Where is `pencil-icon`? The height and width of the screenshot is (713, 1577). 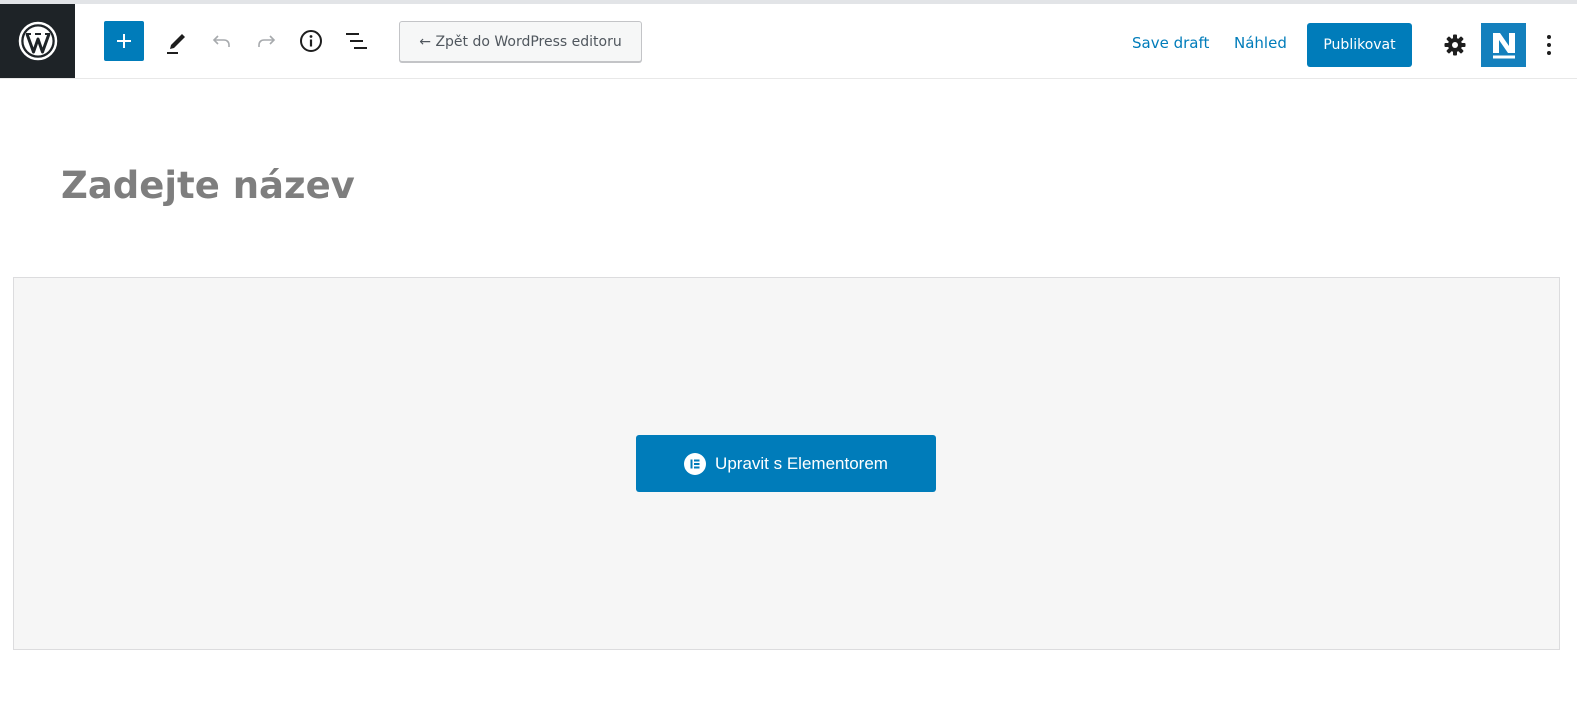 pencil-icon is located at coordinates (176, 44).